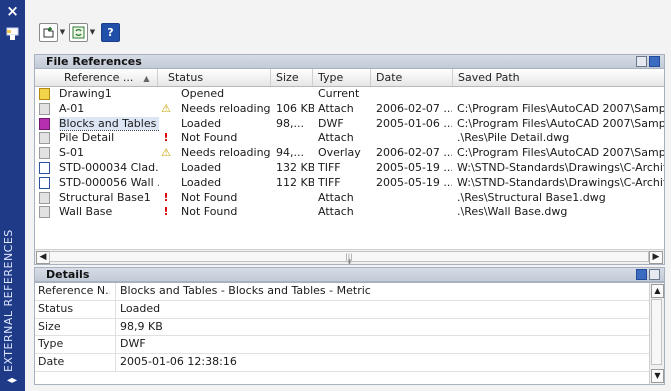  I want to click on attach-button: ▼, so click(53, 32).